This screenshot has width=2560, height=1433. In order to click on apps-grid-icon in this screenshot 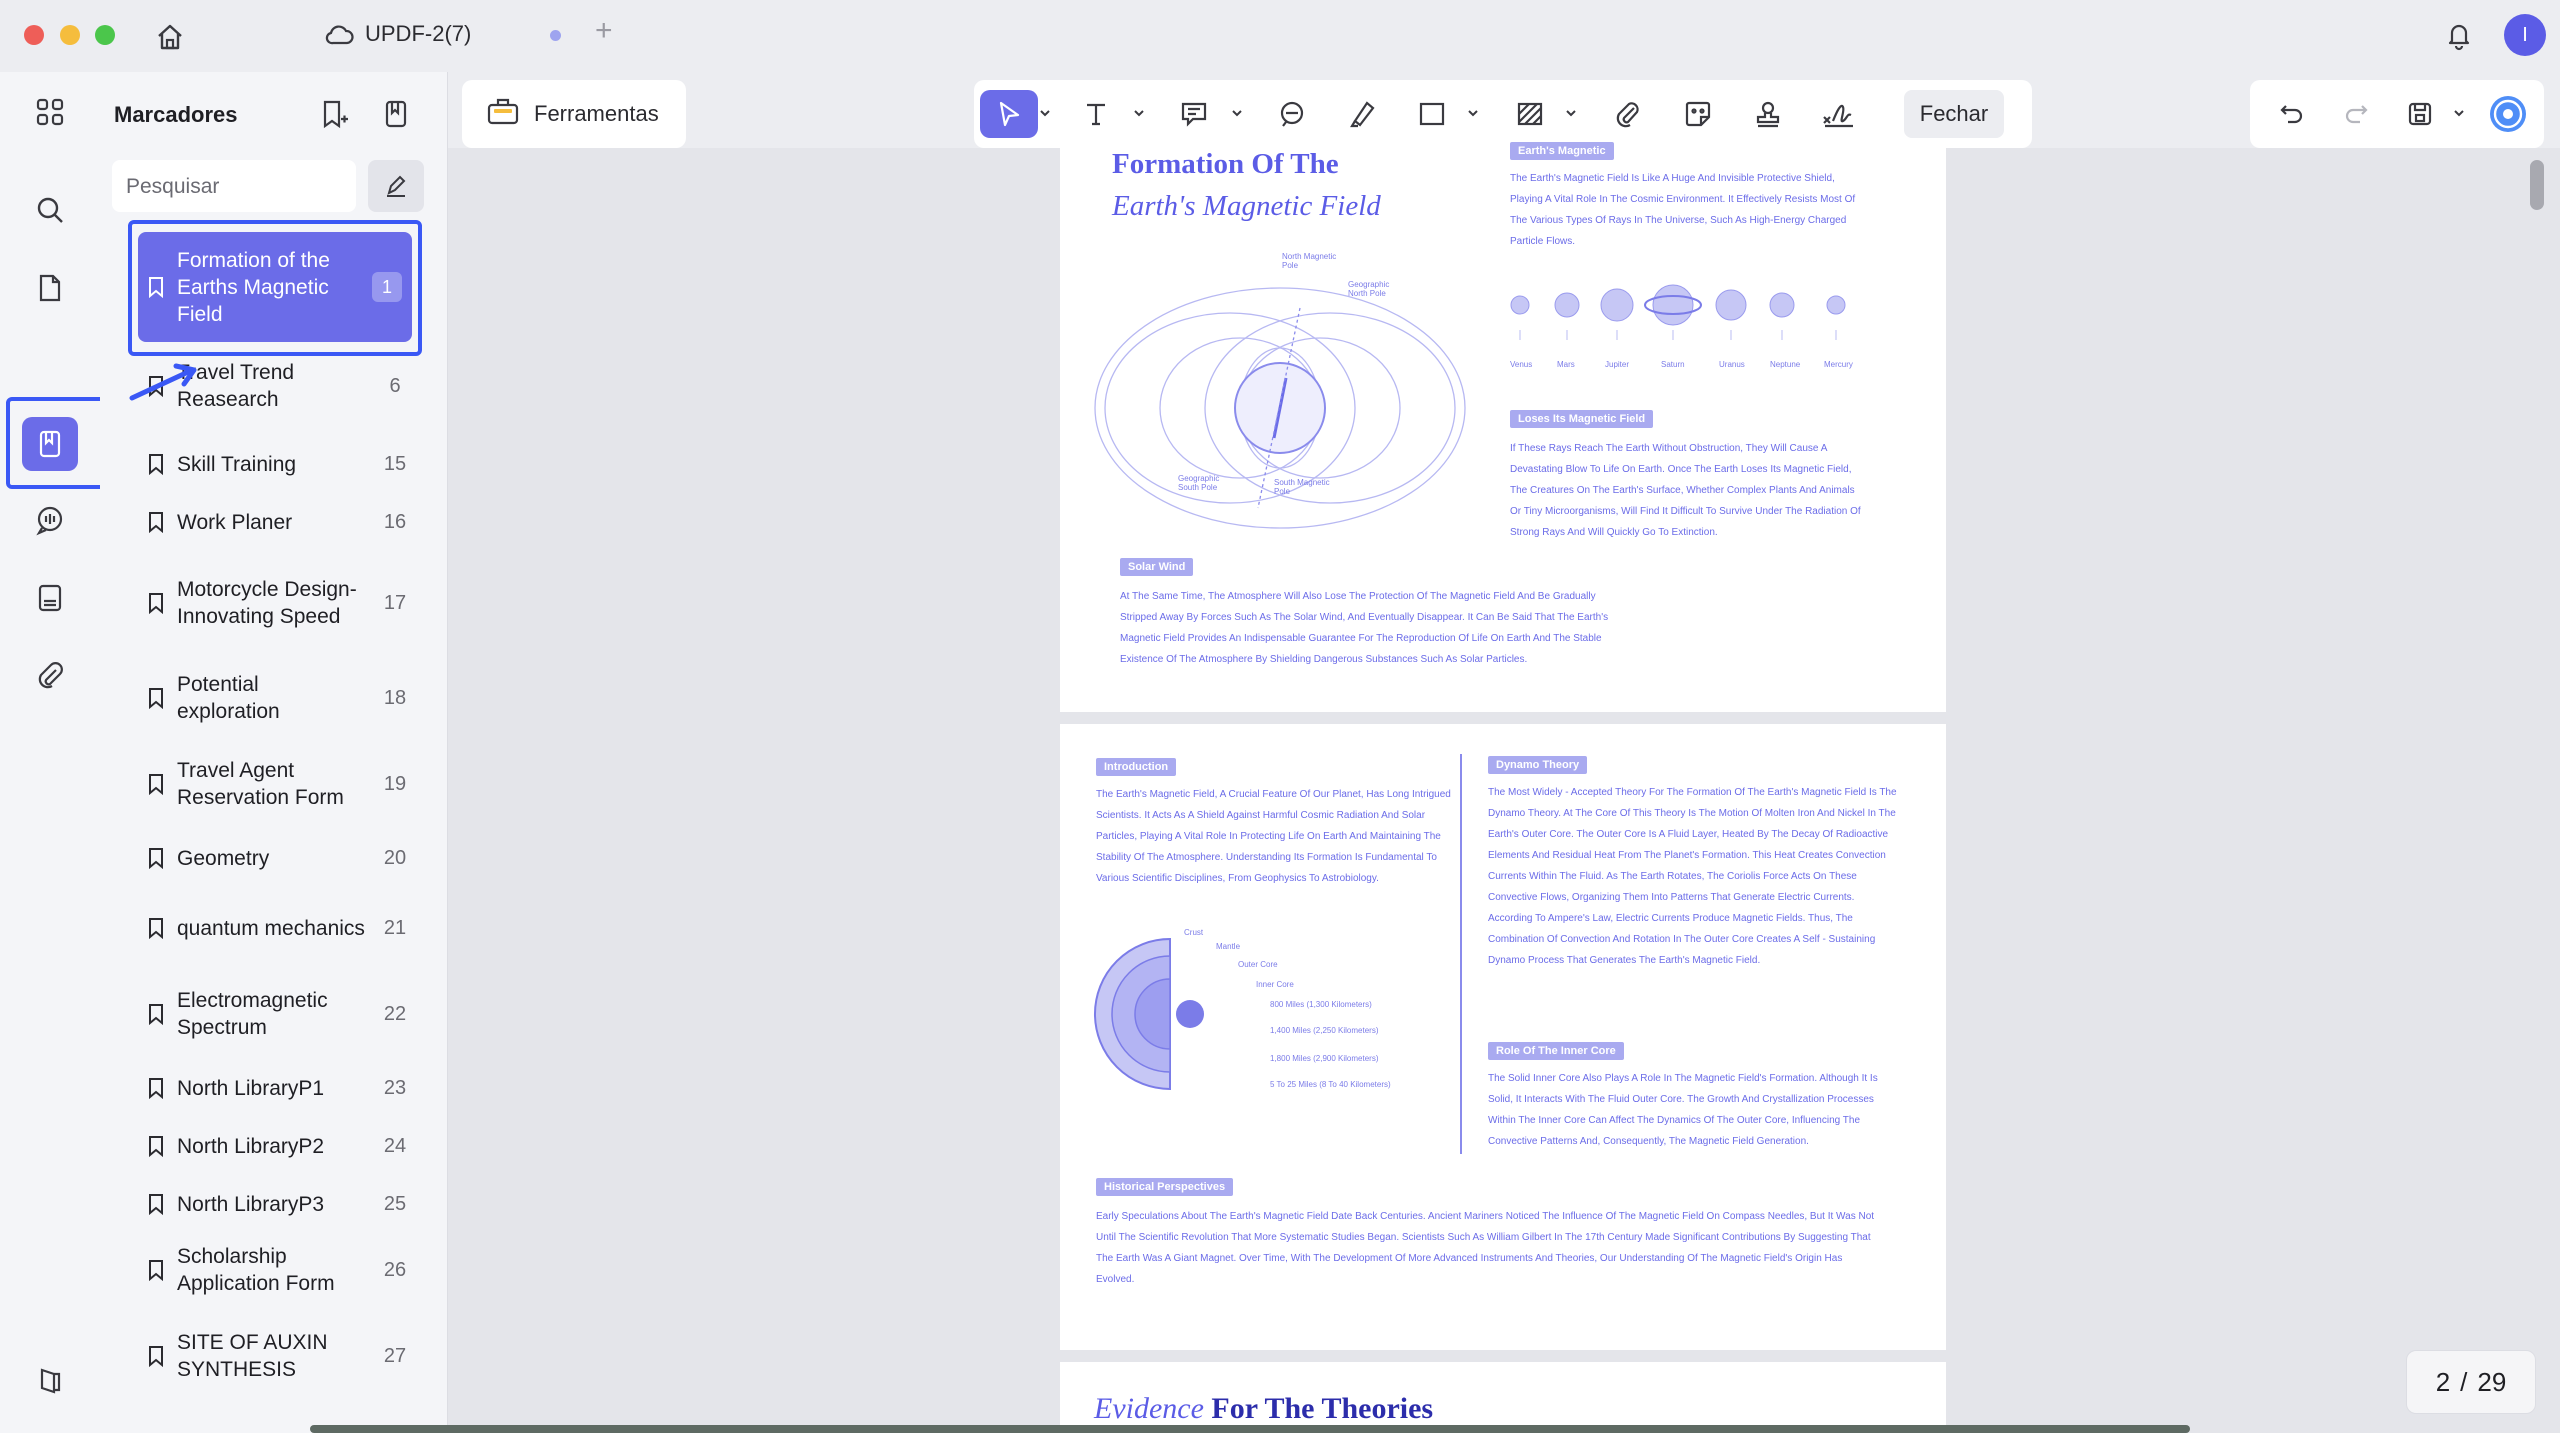, I will do `click(50, 112)`.